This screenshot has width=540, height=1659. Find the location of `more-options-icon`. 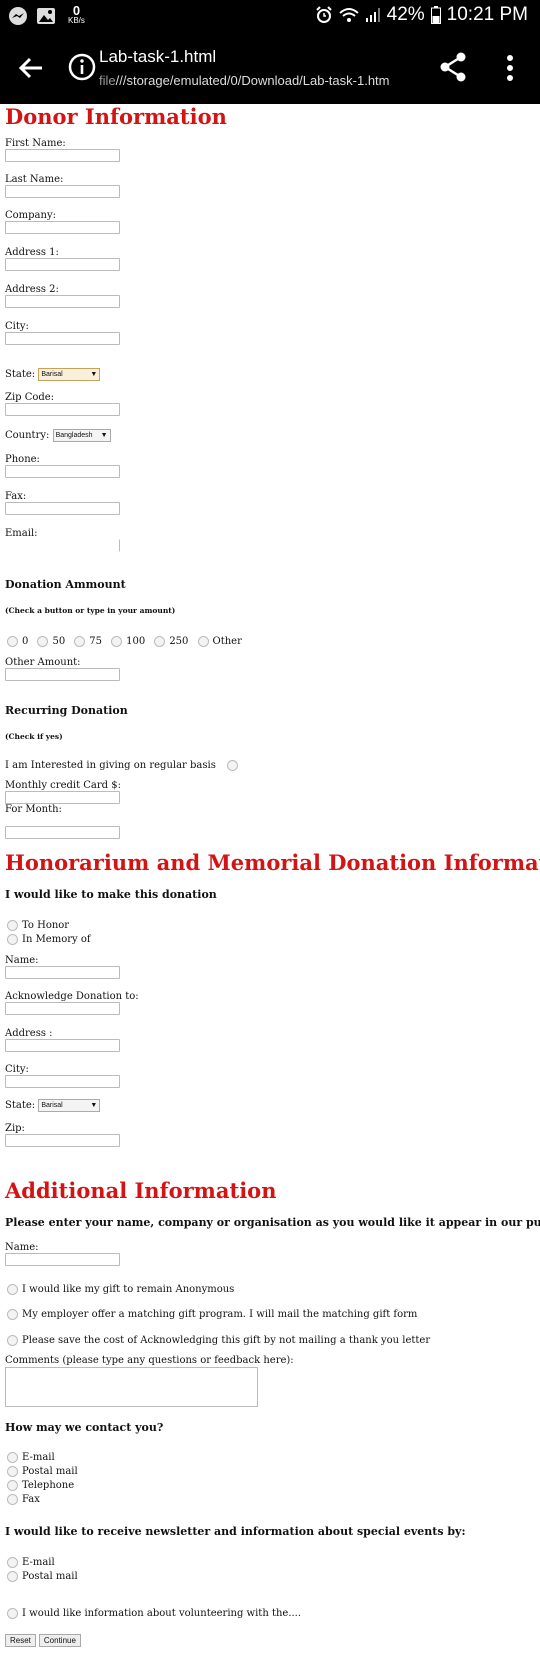

more-options-icon is located at coordinates (510, 68).